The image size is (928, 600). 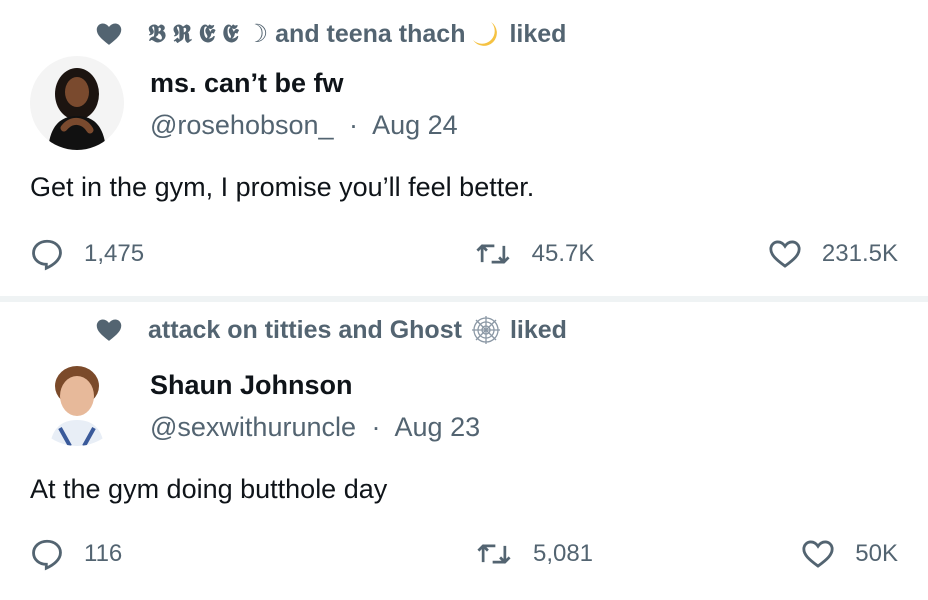 What do you see at coordinates (114, 253) in the screenshot?
I see `reply-count: 1,475` at bounding box center [114, 253].